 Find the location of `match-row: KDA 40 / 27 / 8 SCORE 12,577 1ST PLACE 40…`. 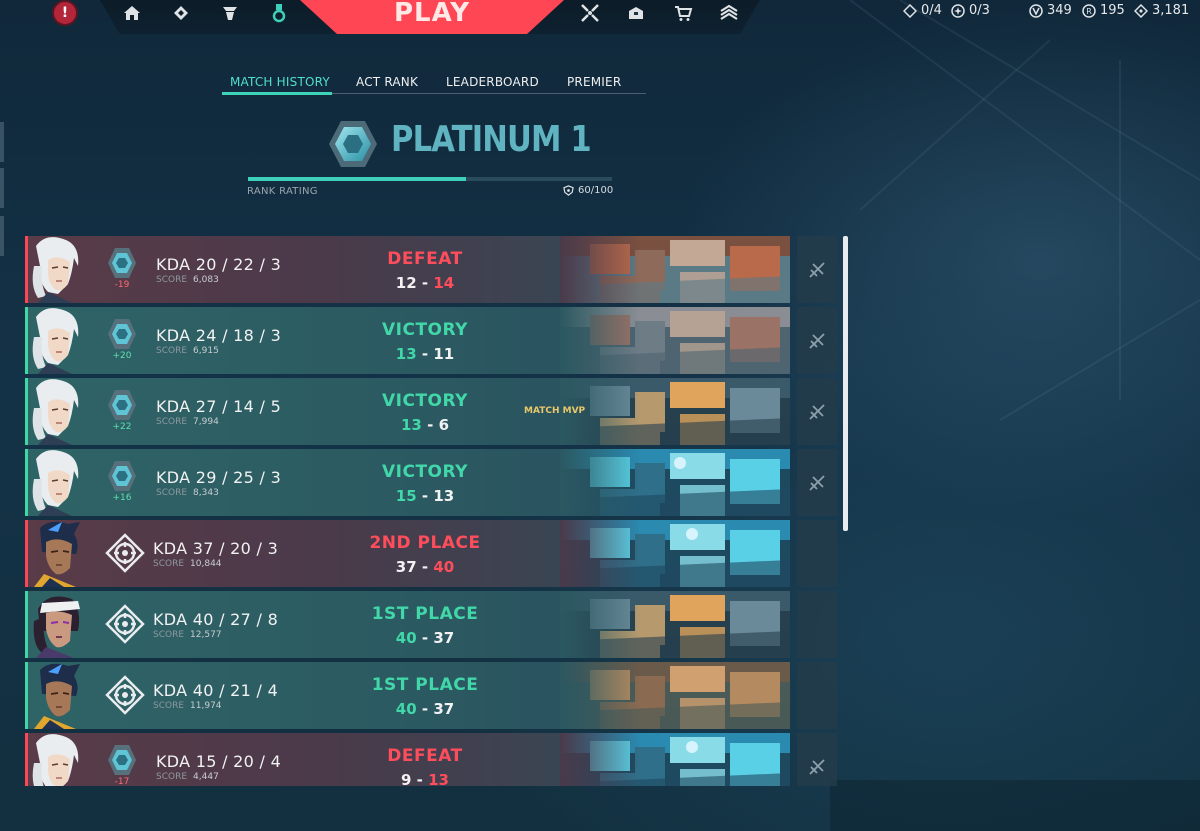

match-row: KDA 40 / 27 / 8 SCORE 12,577 1ST PLACE 40… is located at coordinates (431, 624).